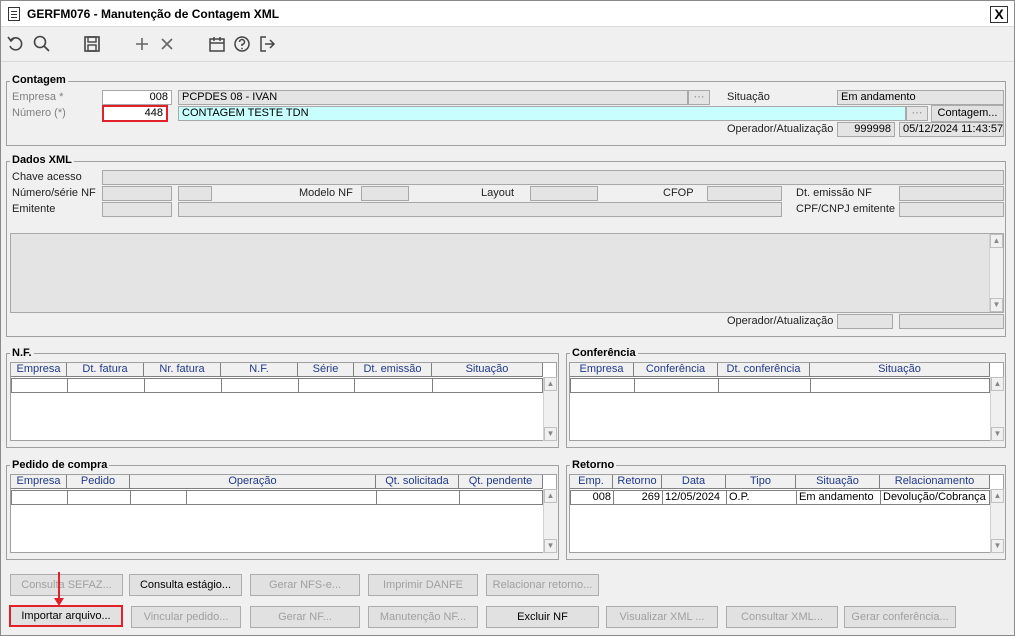  I want to click on empresa-field: 008, so click(137, 97).